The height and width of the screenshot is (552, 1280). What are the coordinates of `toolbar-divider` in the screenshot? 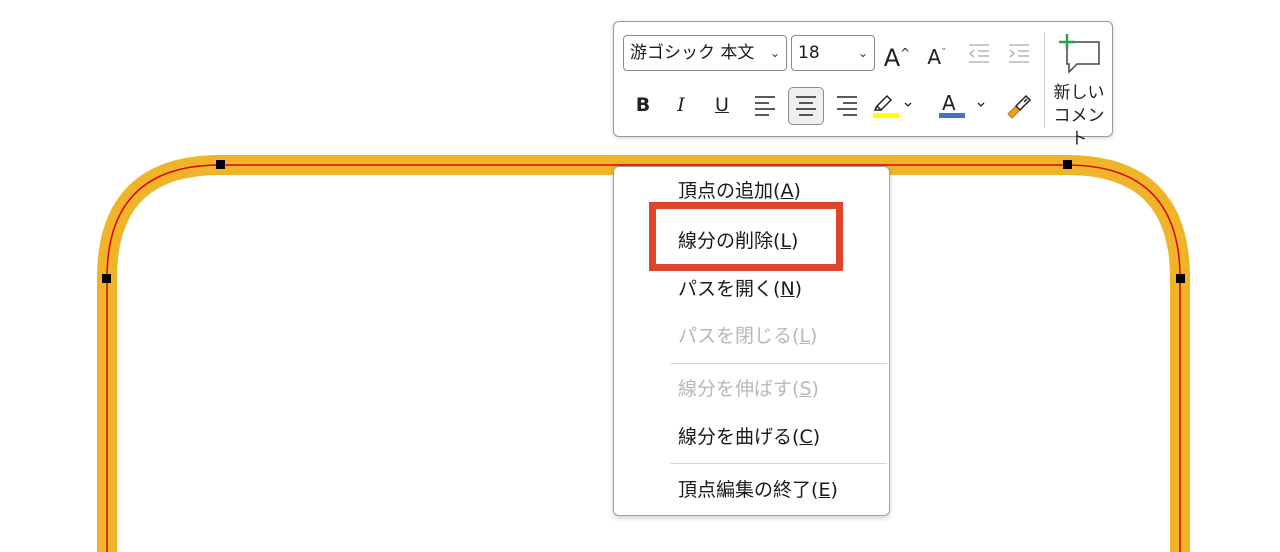 It's located at (1044, 80).